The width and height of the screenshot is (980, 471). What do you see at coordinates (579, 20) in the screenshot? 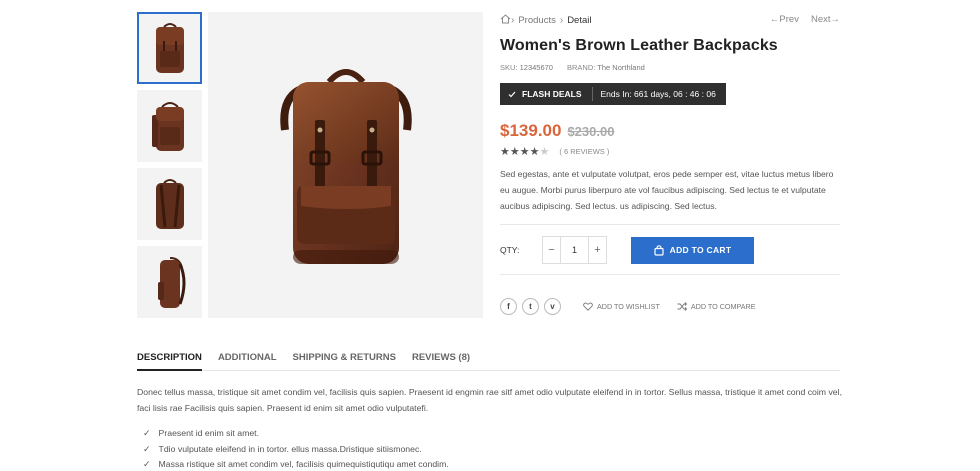
I see `breadcrumb-detail: Detail` at bounding box center [579, 20].